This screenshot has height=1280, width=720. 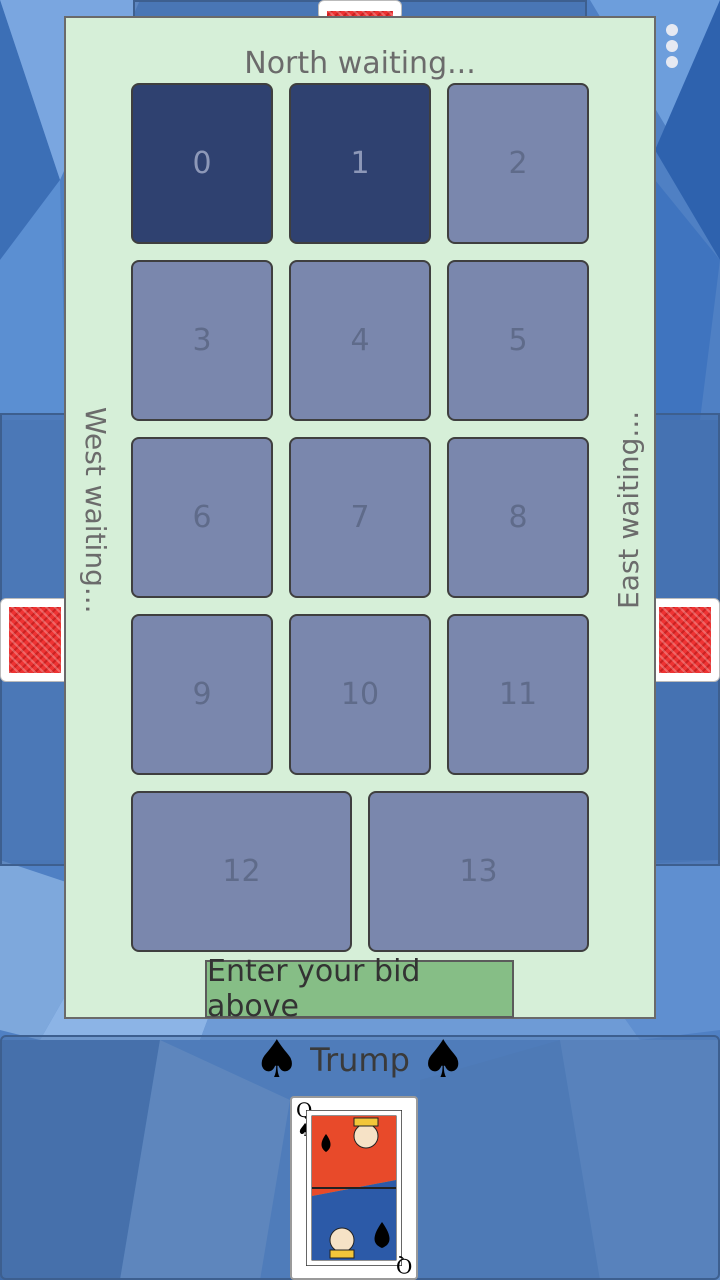 I want to click on overflow-menu-icon, so click(x=672, y=50).